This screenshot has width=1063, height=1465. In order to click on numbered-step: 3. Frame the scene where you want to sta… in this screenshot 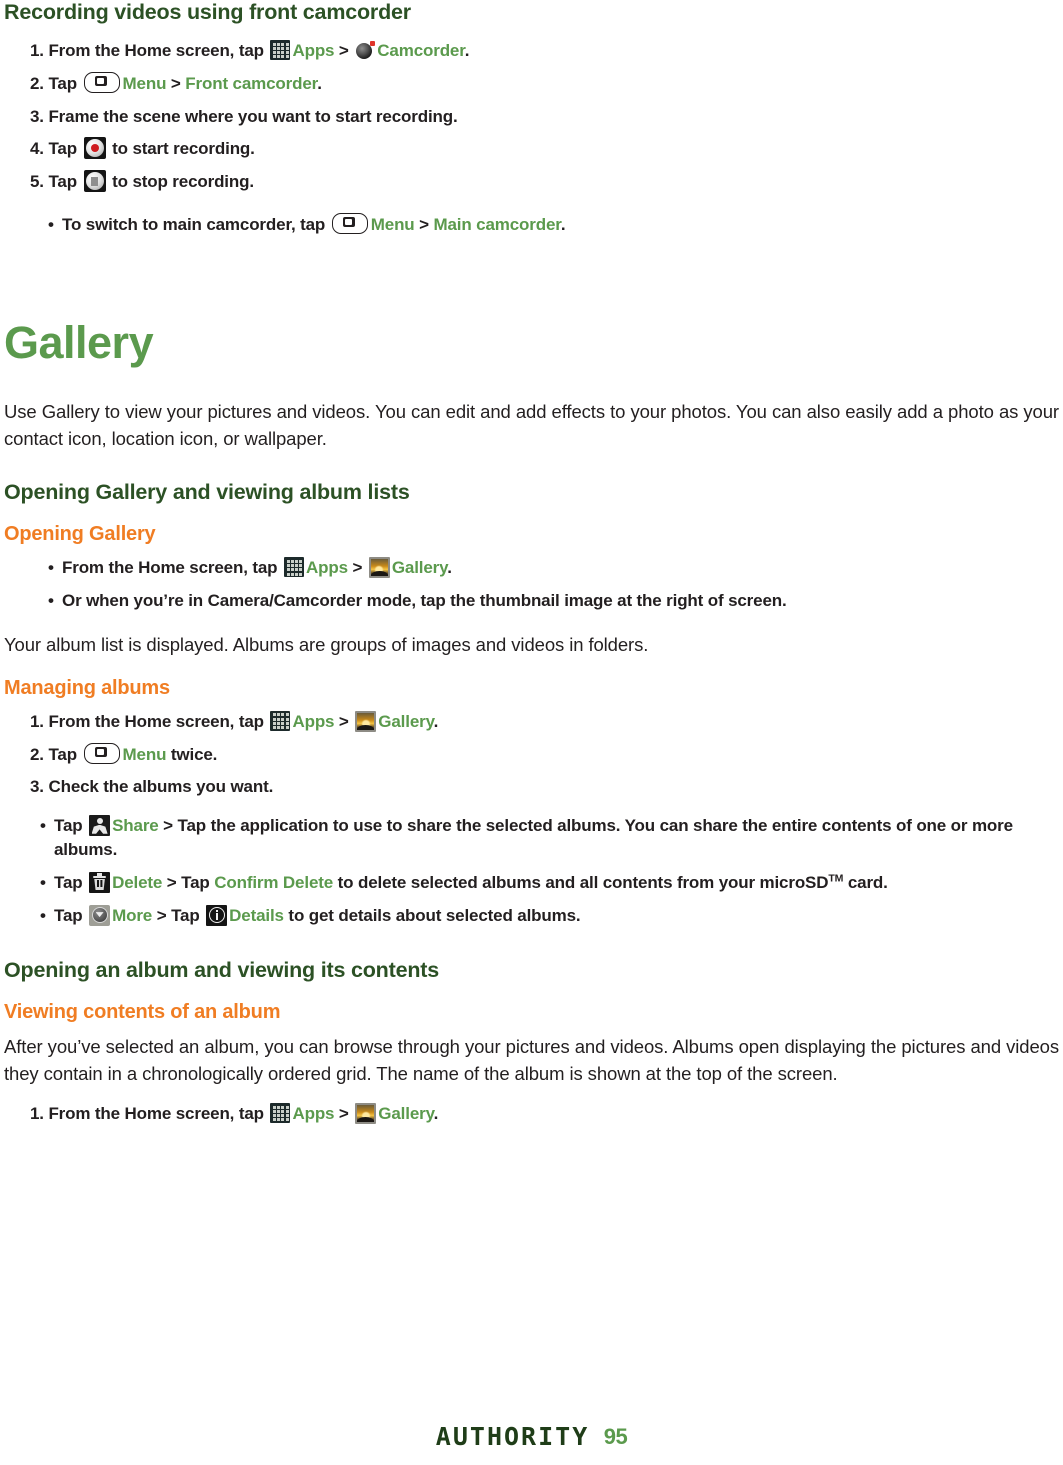, I will do `click(244, 116)`.